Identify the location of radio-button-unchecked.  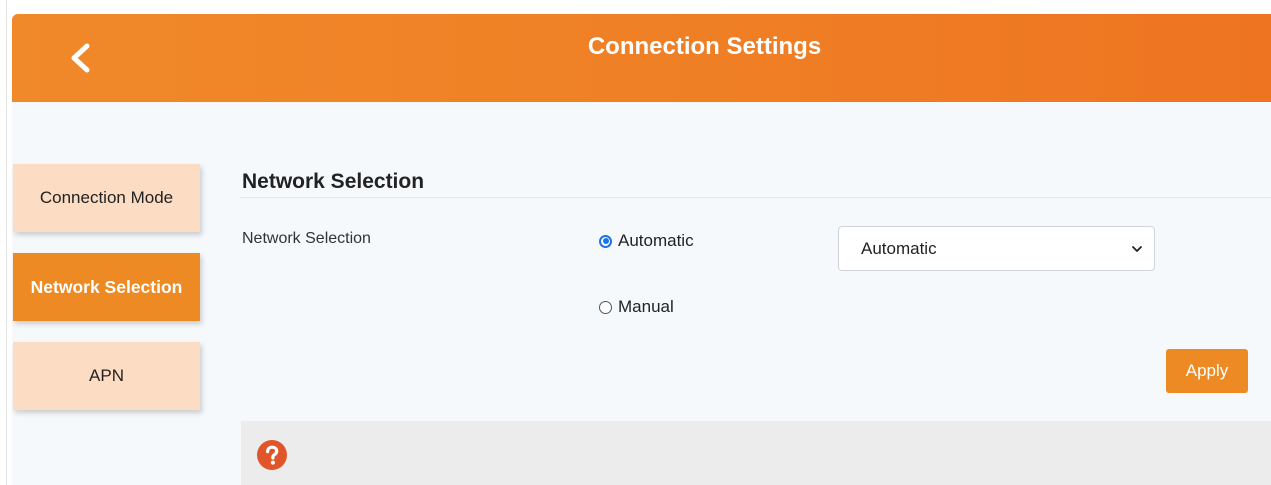
(605, 307).